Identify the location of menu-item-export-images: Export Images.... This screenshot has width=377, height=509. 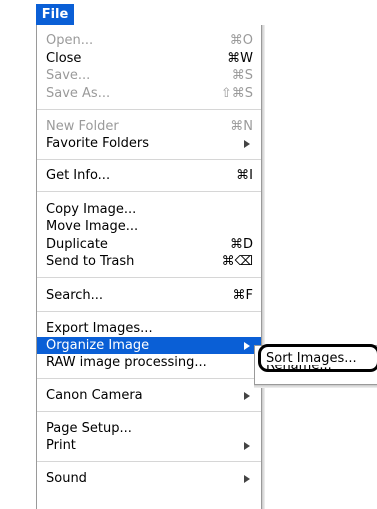
(149, 328).